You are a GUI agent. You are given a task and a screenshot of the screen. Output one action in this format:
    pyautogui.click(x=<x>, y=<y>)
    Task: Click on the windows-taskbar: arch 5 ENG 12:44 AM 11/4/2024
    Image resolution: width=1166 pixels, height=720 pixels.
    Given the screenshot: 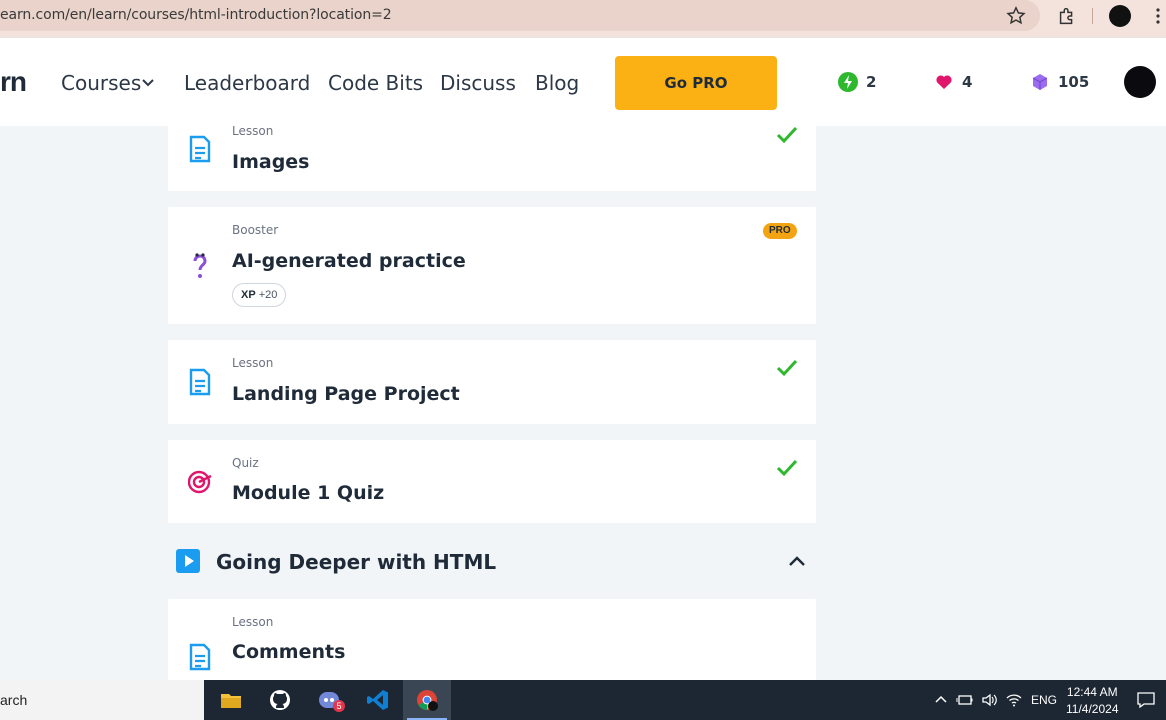 What is the action you would take?
    pyautogui.click(x=583, y=700)
    